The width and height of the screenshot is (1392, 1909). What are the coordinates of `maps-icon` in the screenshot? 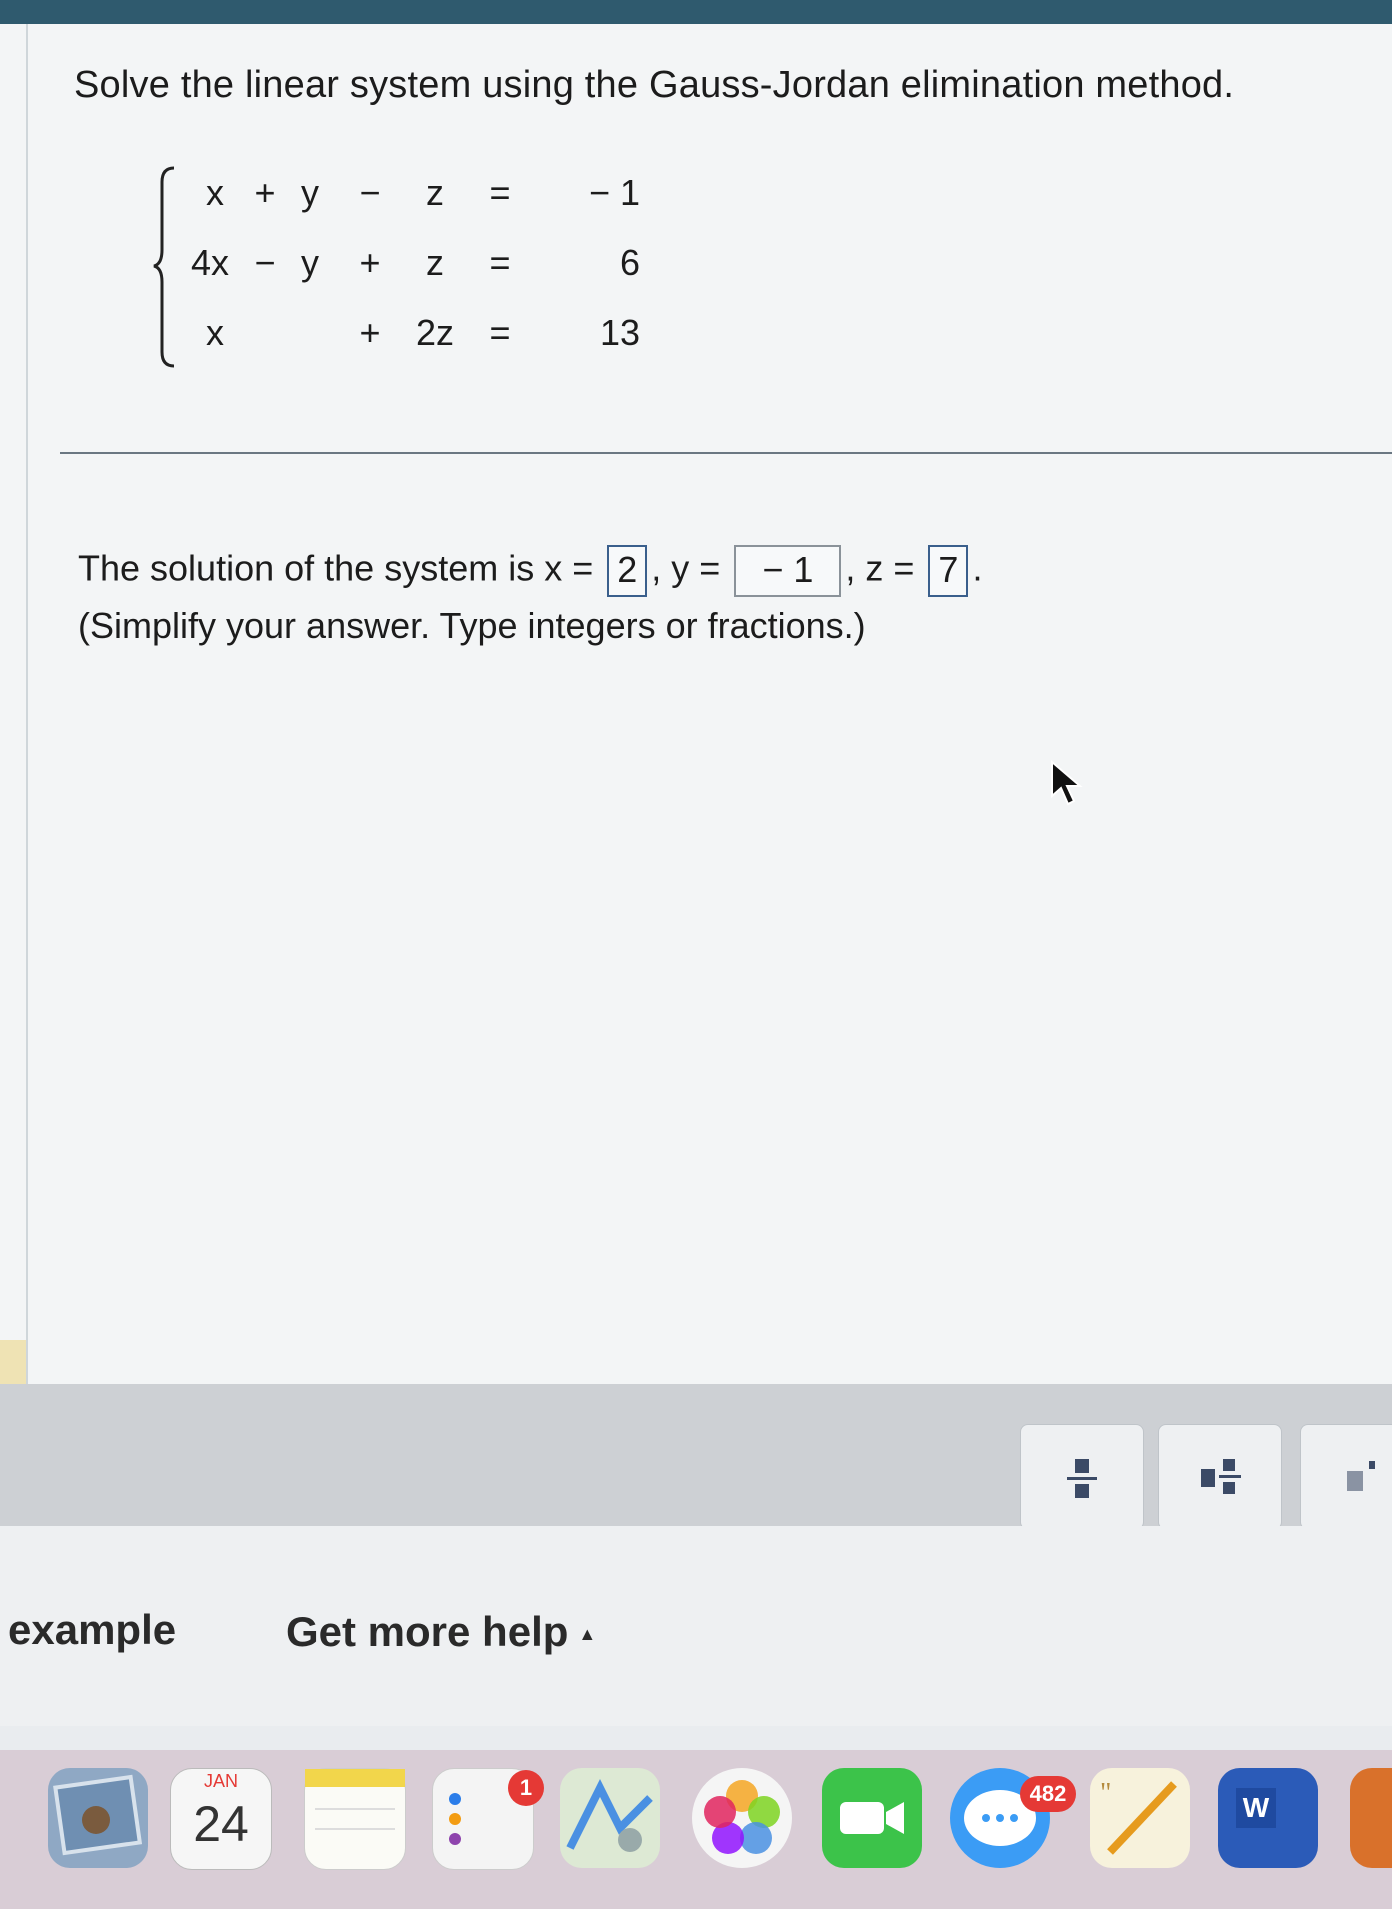 It's located at (609, 1815).